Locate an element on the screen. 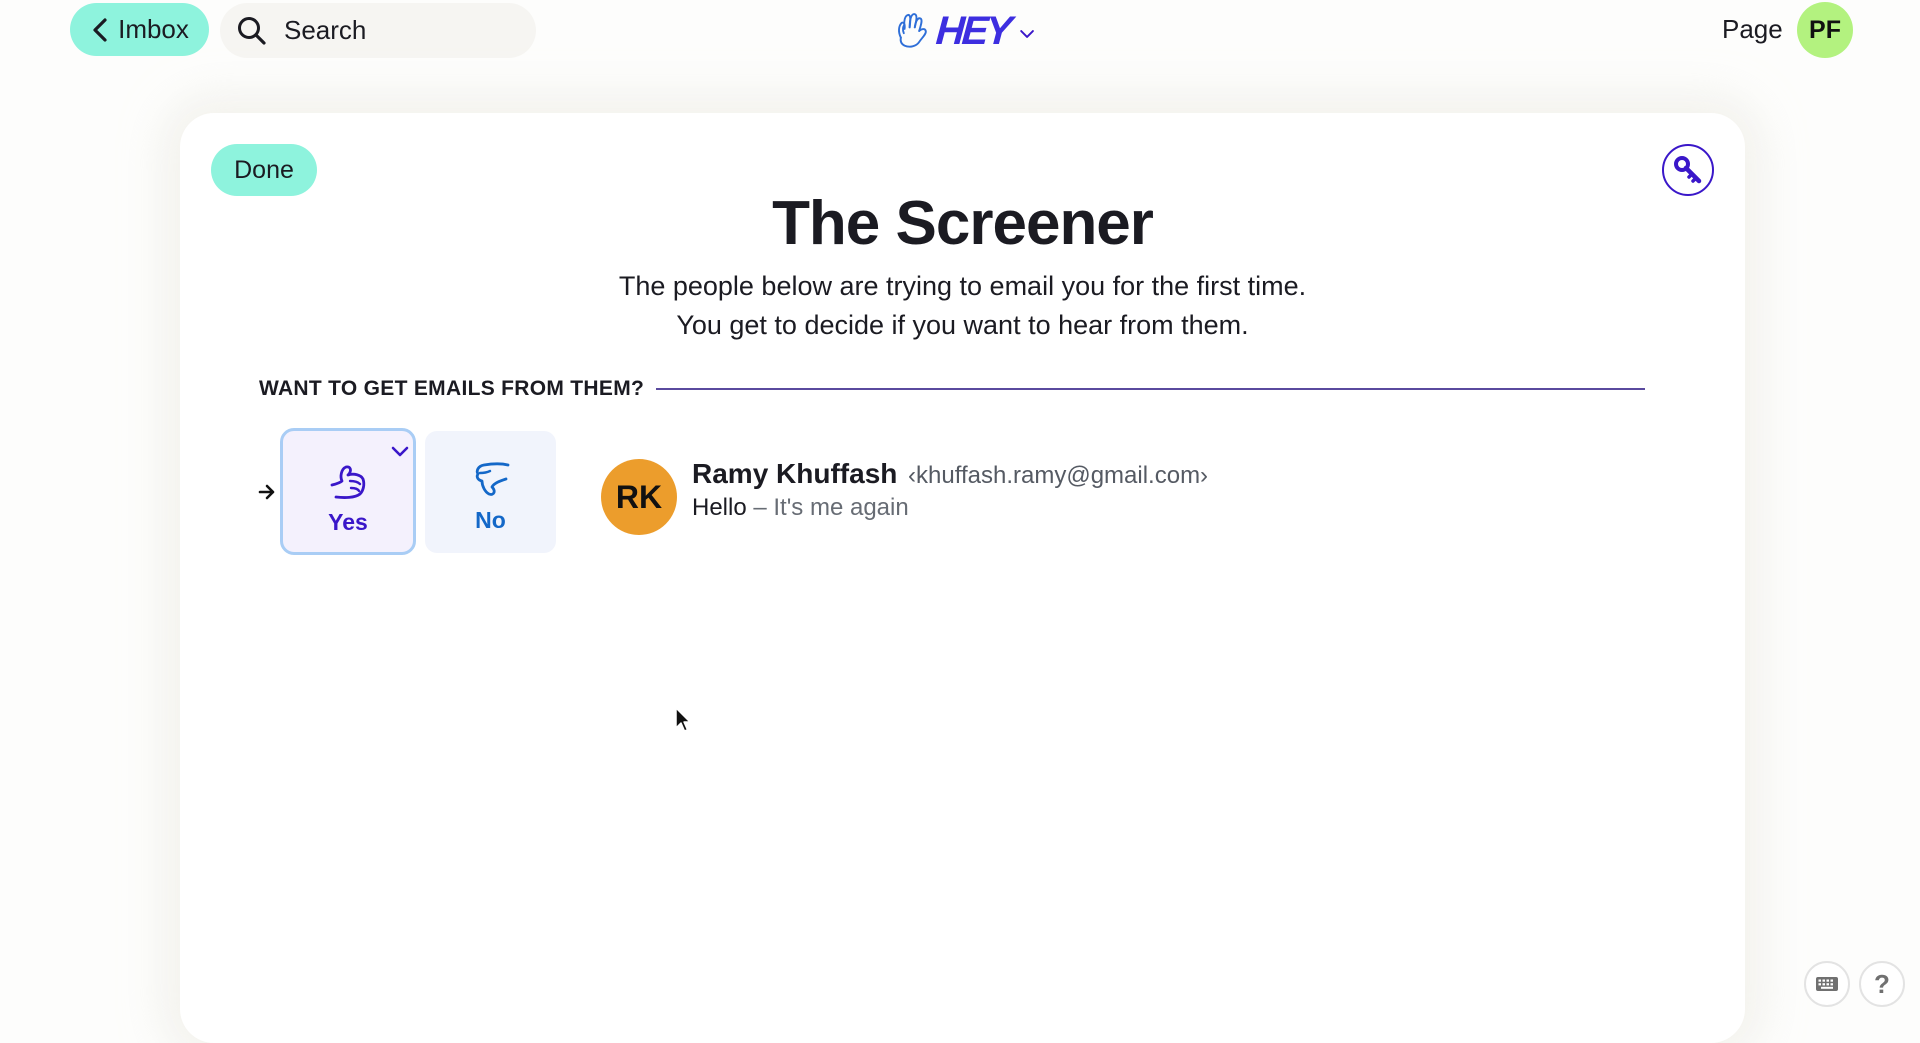  thumbs-down-icon is located at coordinates (492, 479).